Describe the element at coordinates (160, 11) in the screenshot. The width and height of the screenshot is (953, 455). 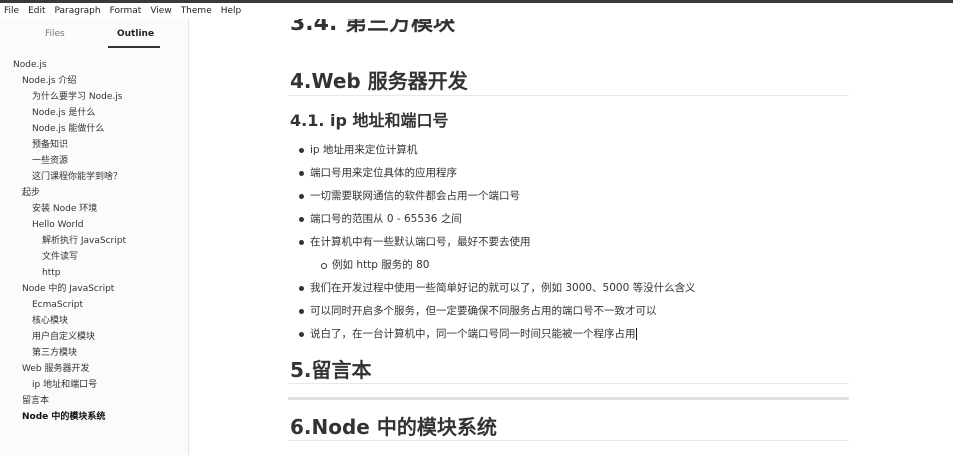
I see `menu-view: View` at that location.